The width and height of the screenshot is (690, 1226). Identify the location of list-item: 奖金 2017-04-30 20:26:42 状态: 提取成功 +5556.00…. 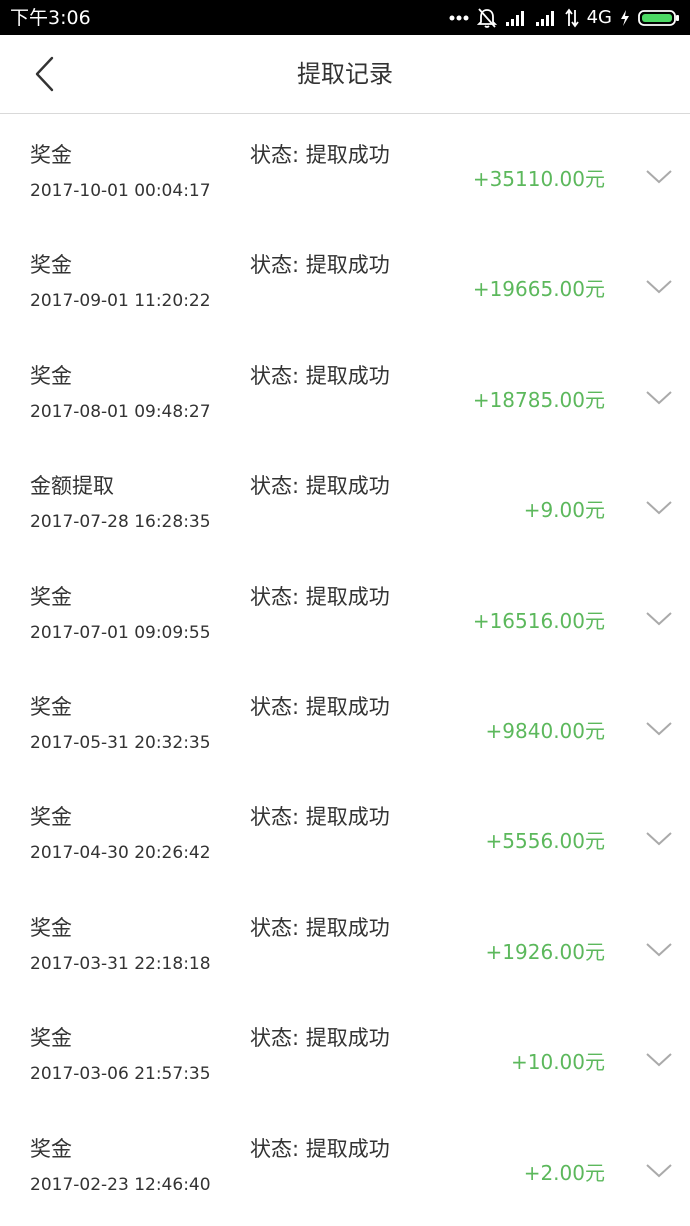
(345, 831).